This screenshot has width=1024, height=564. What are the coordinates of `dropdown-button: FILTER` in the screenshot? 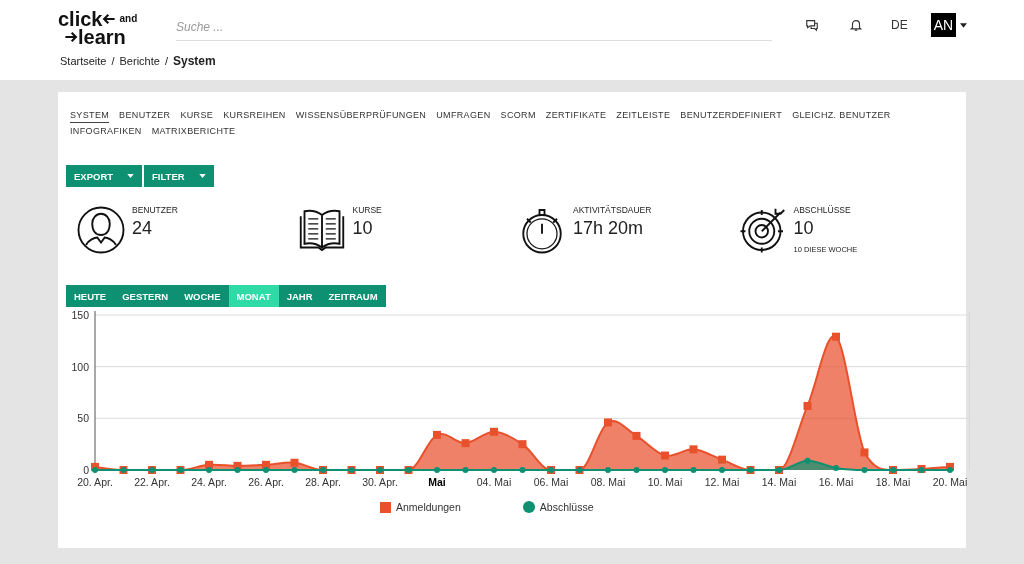 It's located at (179, 176).